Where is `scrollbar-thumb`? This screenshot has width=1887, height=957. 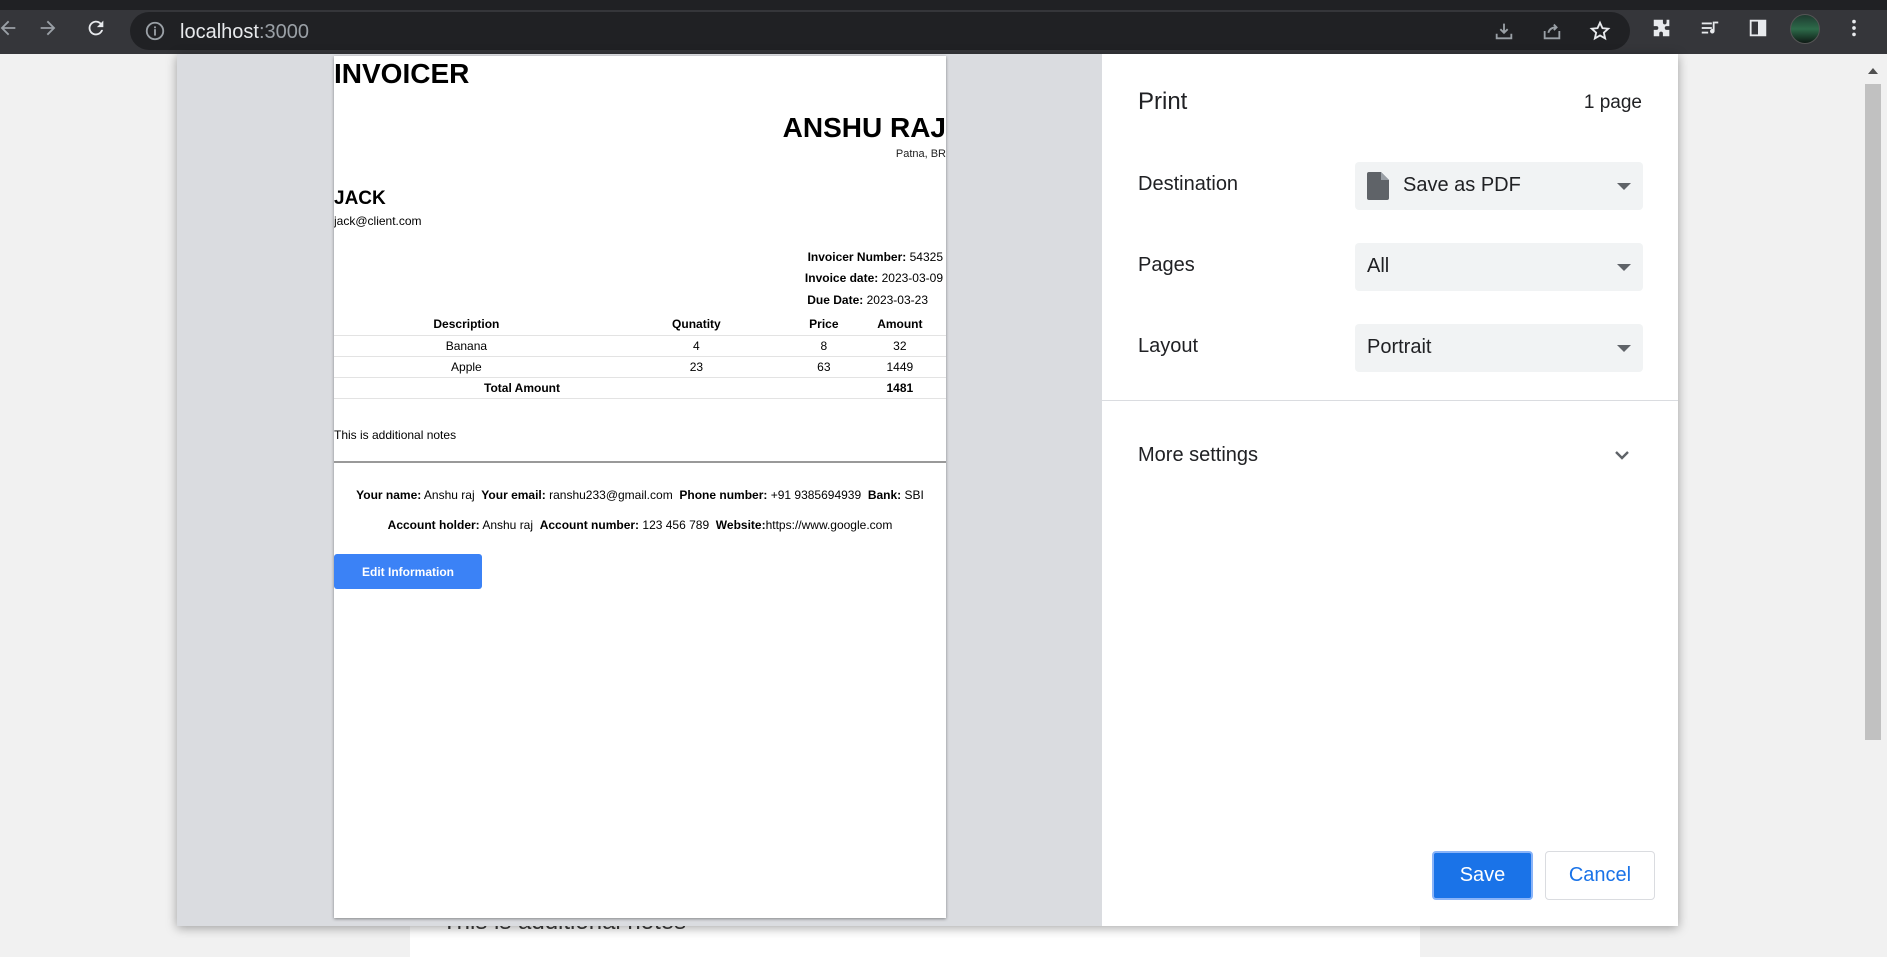
scrollbar-thumb is located at coordinates (1873, 412).